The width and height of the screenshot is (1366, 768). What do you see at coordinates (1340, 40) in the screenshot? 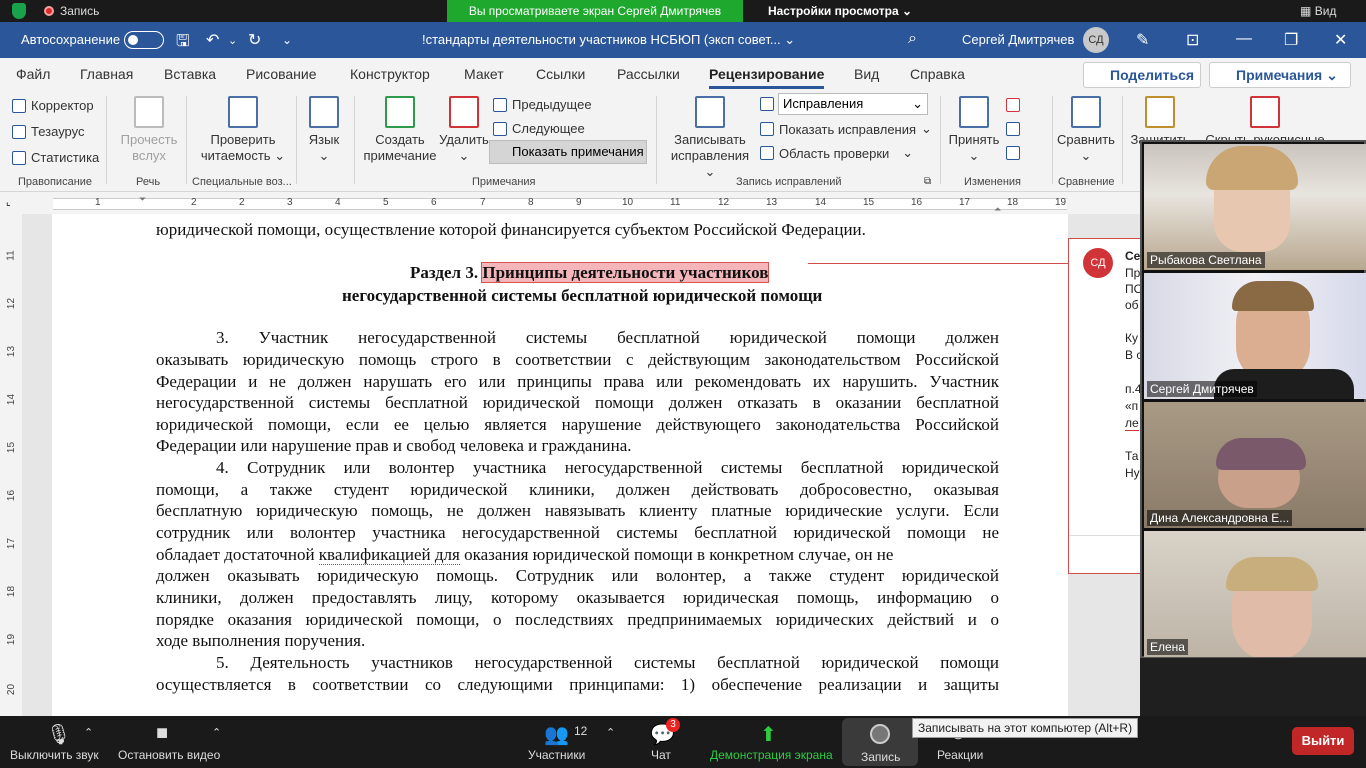
I see `close-icon: ✕` at bounding box center [1340, 40].